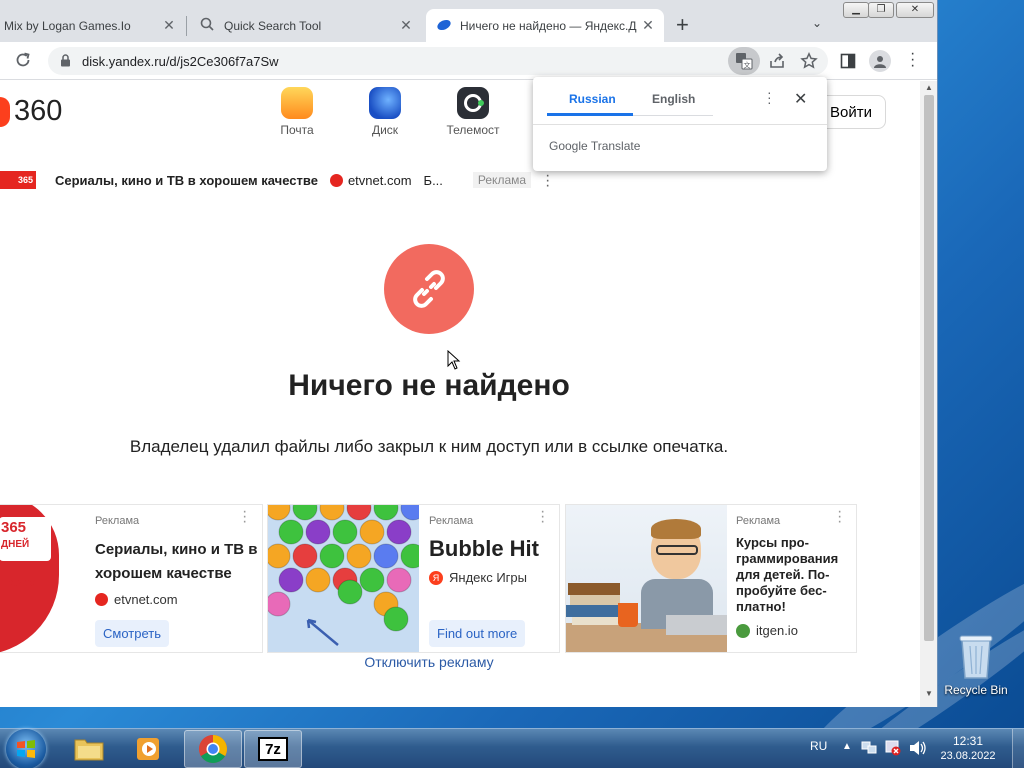 The image size is (1024, 768). What do you see at coordinates (915, 10) in the screenshot?
I see `close-window-button: ✕` at bounding box center [915, 10].